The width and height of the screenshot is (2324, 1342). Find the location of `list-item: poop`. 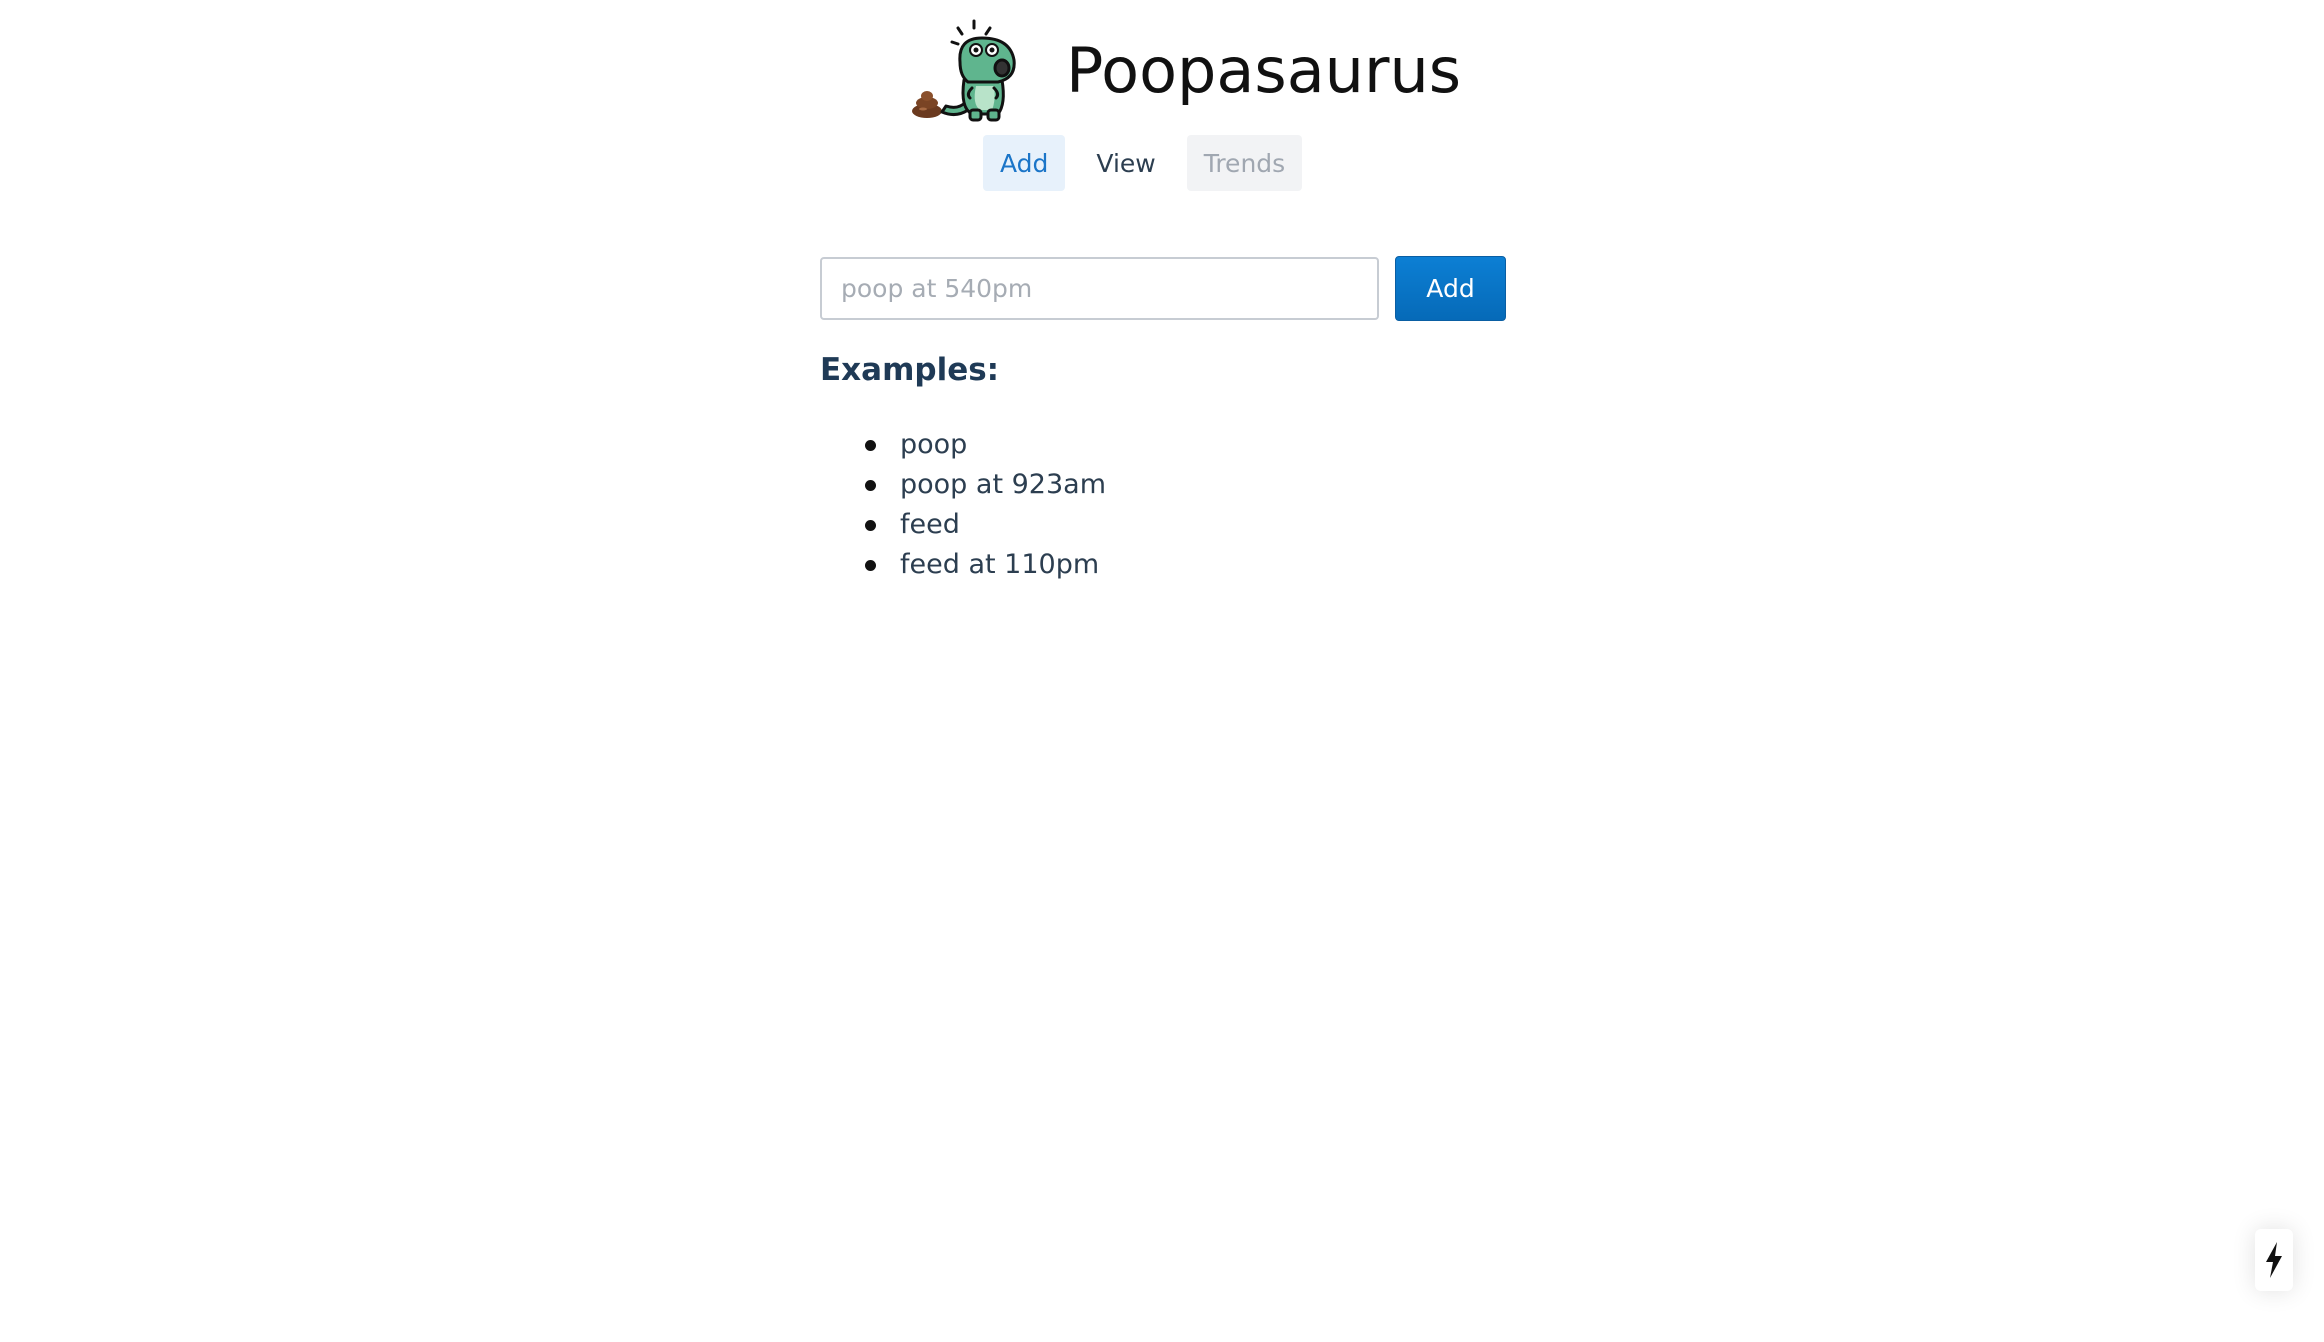

list-item: poop is located at coordinates (963, 445).